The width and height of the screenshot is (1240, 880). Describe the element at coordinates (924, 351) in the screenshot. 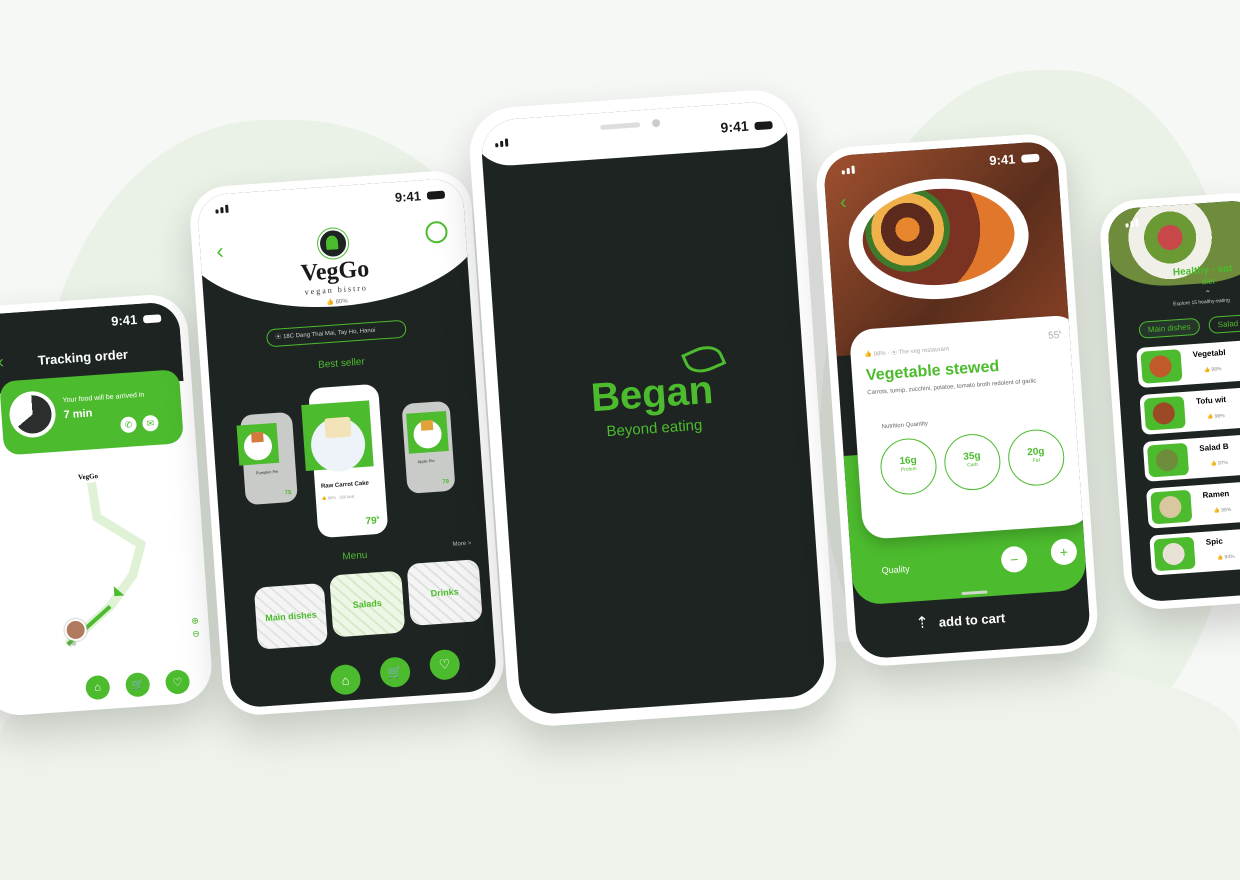

I see `dish-restaurant: The veg restaurant` at that location.